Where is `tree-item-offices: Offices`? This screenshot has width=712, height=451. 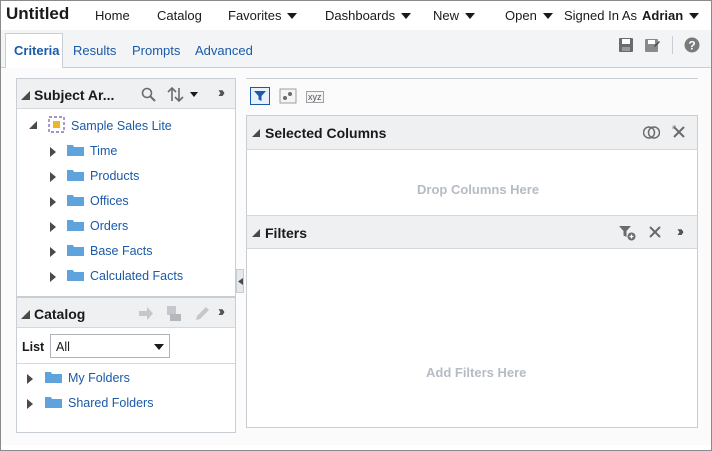
tree-item-offices: Offices is located at coordinates (109, 201).